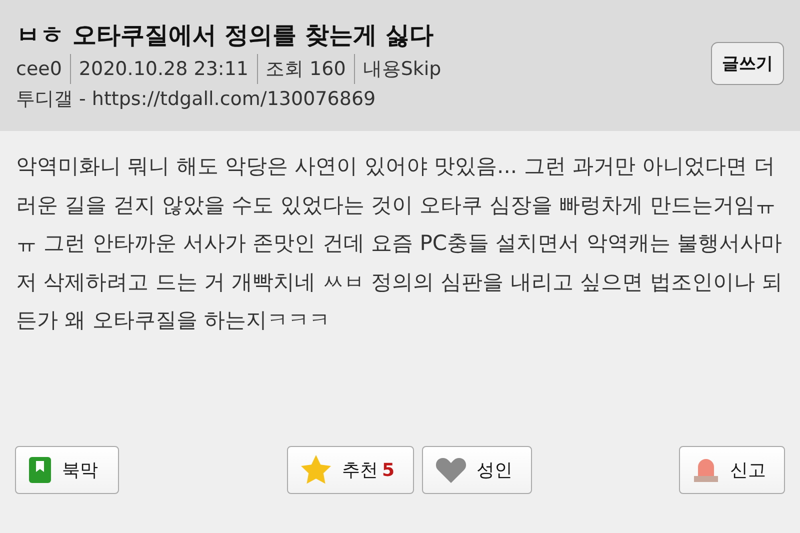  What do you see at coordinates (159, 69) in the screenshot?
I see `meta-text: 2020.10.28 23:11` at bounding box center [159, 69].